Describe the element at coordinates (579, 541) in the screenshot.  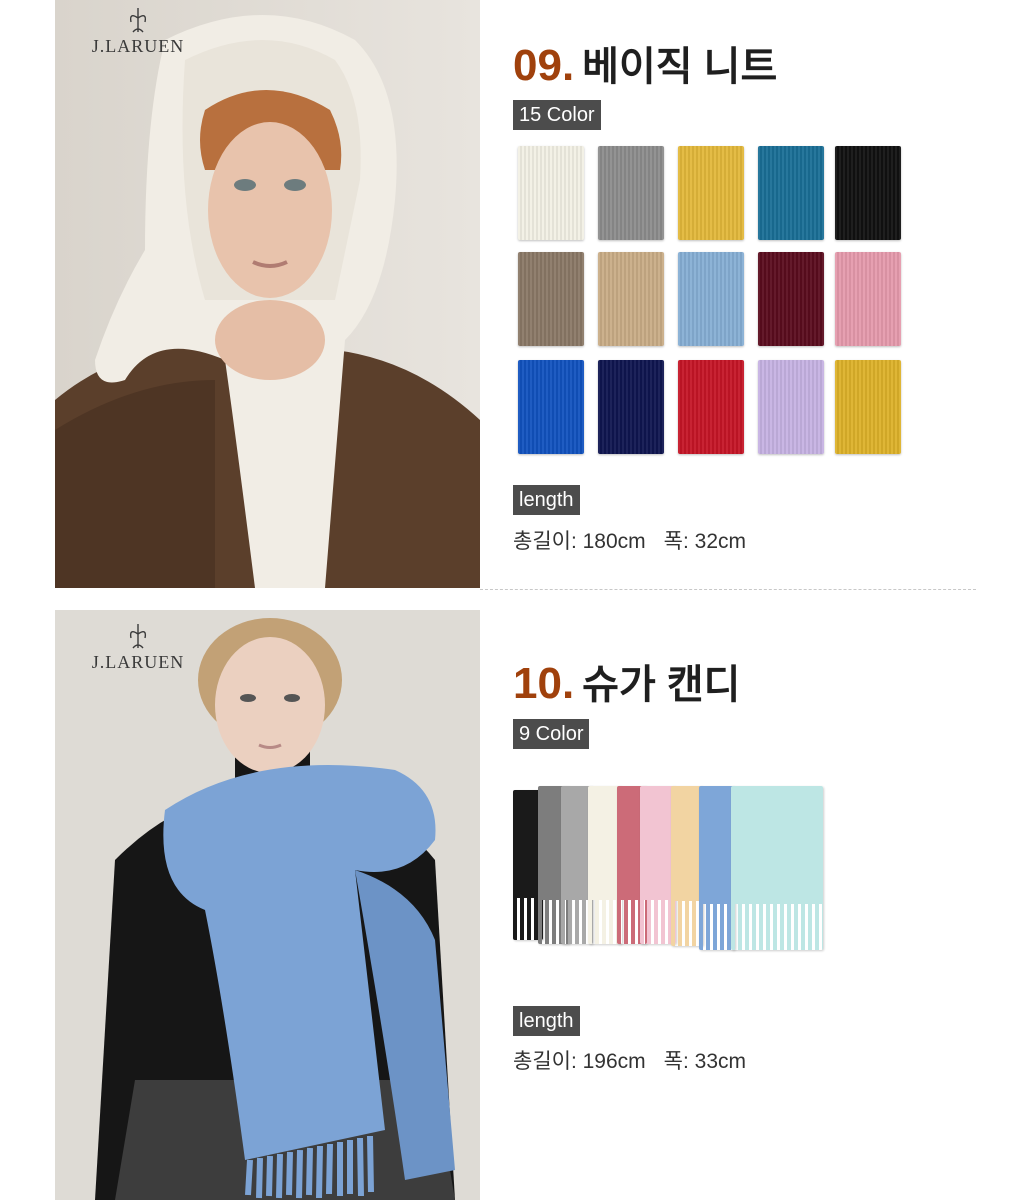
I see `total-length: 총길이: 180cm` at that location.